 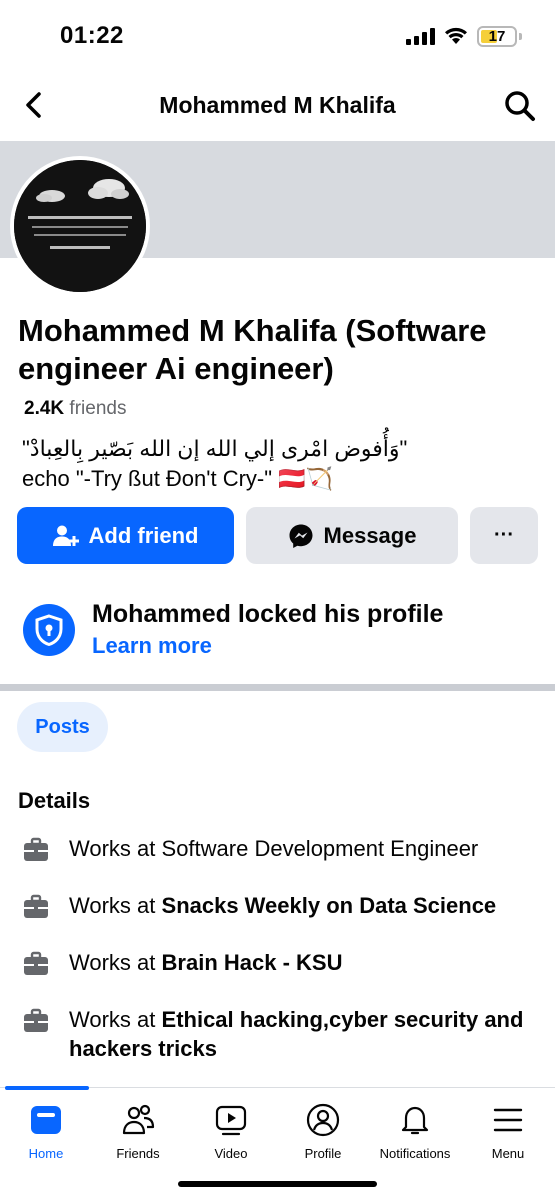 I want to click on work-text: Works at Software Development Engineer, so click(x=274, y=848).